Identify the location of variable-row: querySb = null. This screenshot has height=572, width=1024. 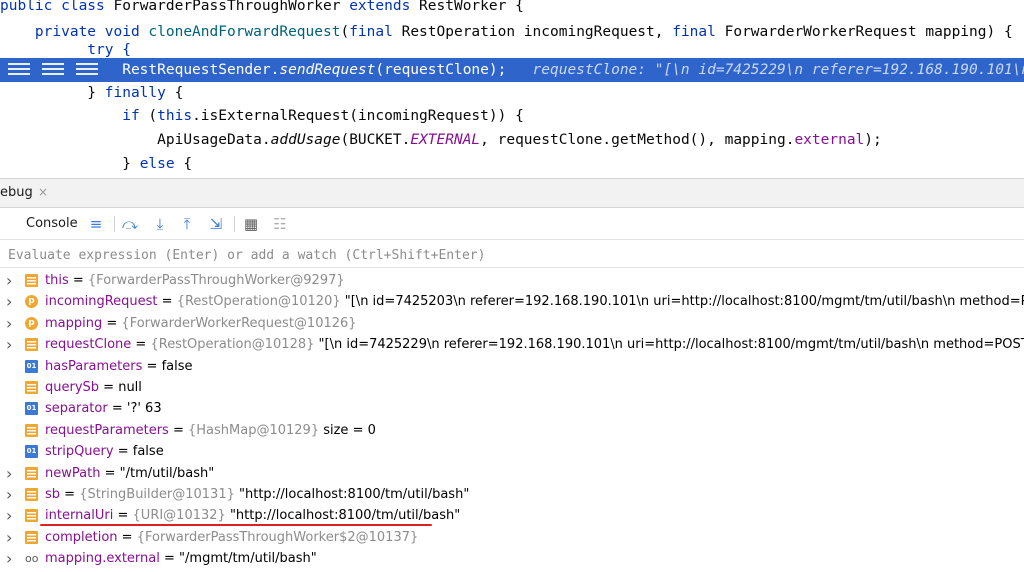
(512, 387).